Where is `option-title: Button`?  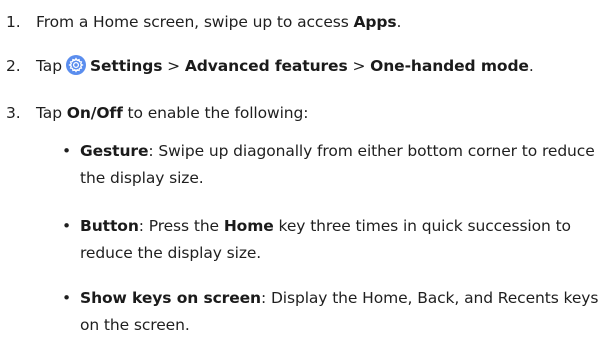
option-title: Button is located at coordinates (109, 226).